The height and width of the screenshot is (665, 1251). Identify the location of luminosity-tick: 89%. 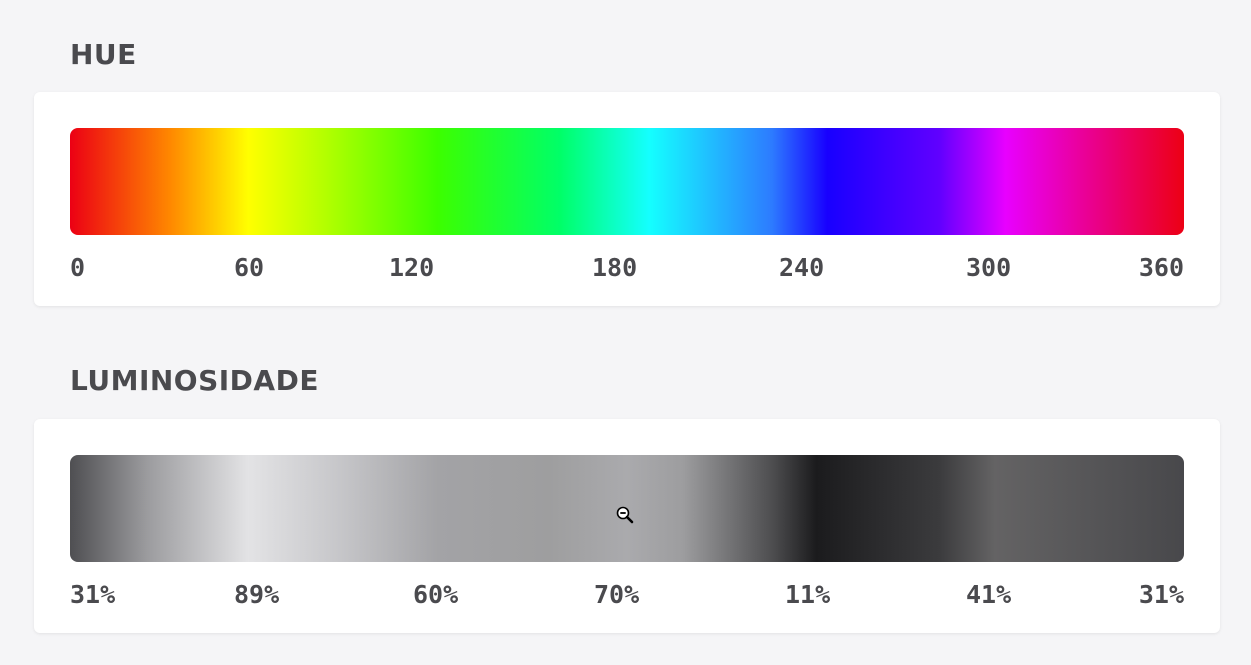
(257, 594).